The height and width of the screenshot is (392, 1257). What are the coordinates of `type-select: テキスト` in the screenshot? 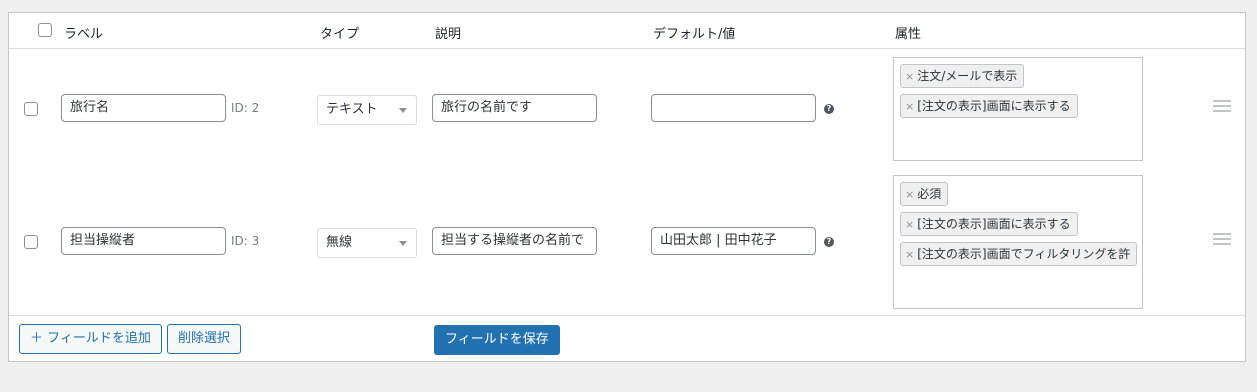 It's located at (367, 110).